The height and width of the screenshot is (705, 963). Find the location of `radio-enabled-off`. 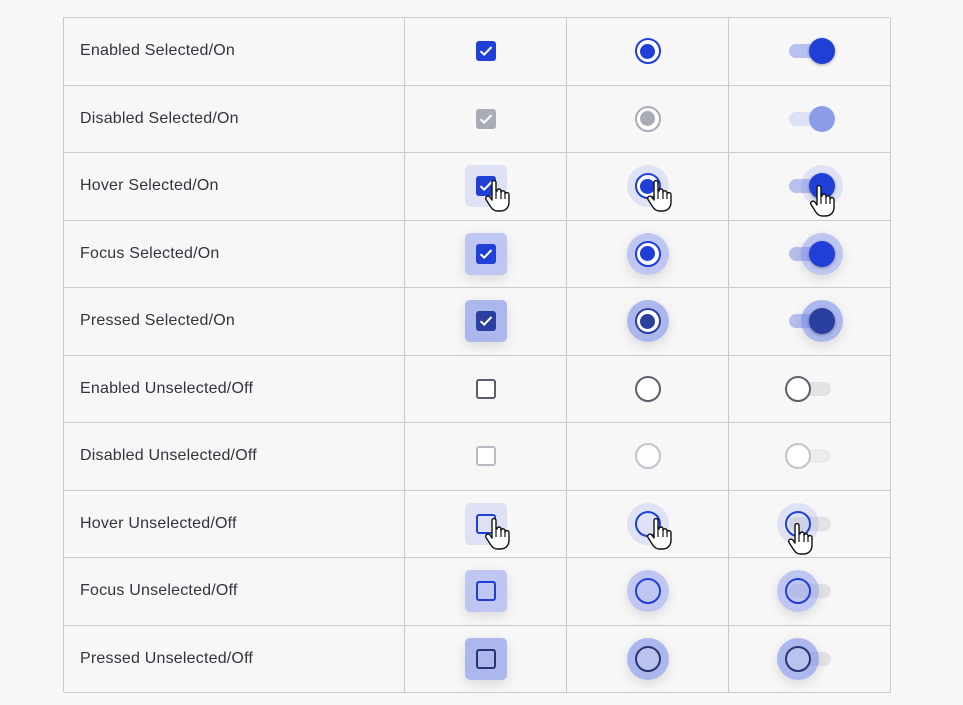

radio-enabled-off is located at coordinates (647, 388).